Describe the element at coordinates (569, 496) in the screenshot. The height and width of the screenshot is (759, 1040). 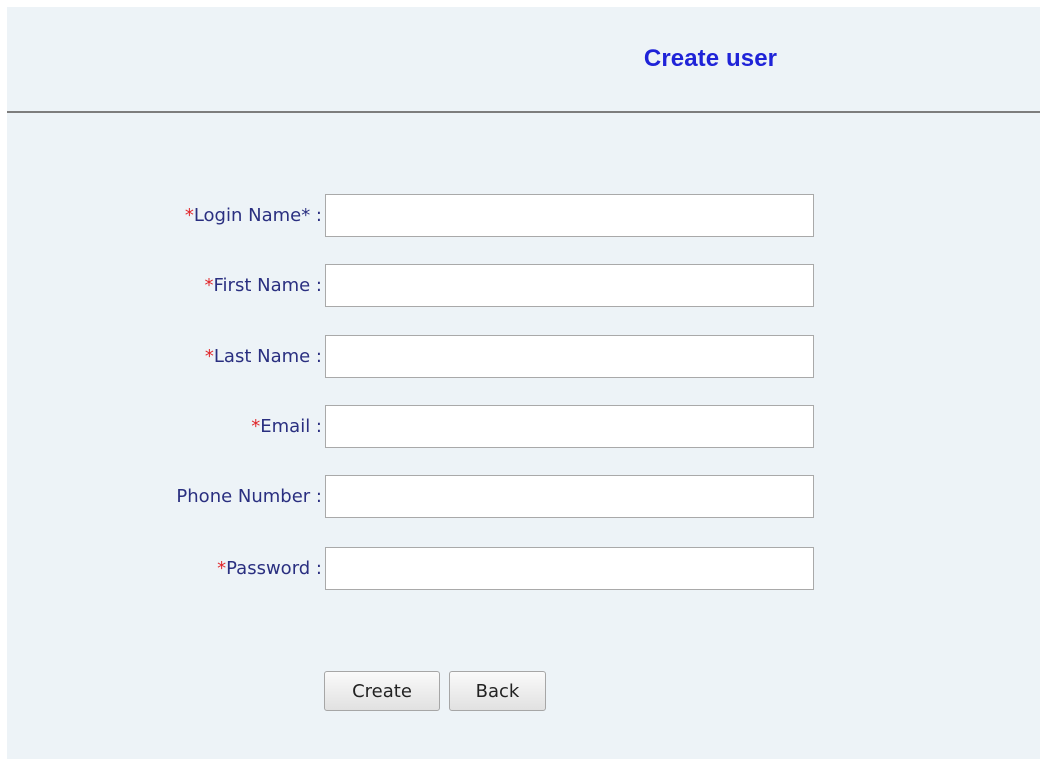
I see `phone-number-input` at that location.